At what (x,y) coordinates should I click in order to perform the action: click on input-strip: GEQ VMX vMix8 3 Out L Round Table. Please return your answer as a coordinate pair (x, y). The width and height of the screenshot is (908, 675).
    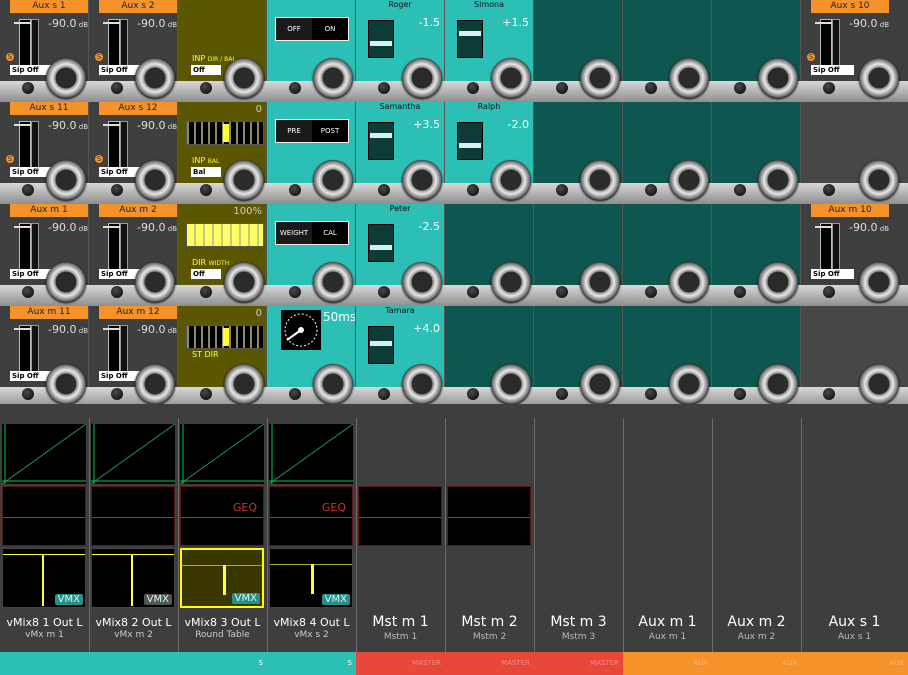
    Looking at the image, I should click on (223, 535).